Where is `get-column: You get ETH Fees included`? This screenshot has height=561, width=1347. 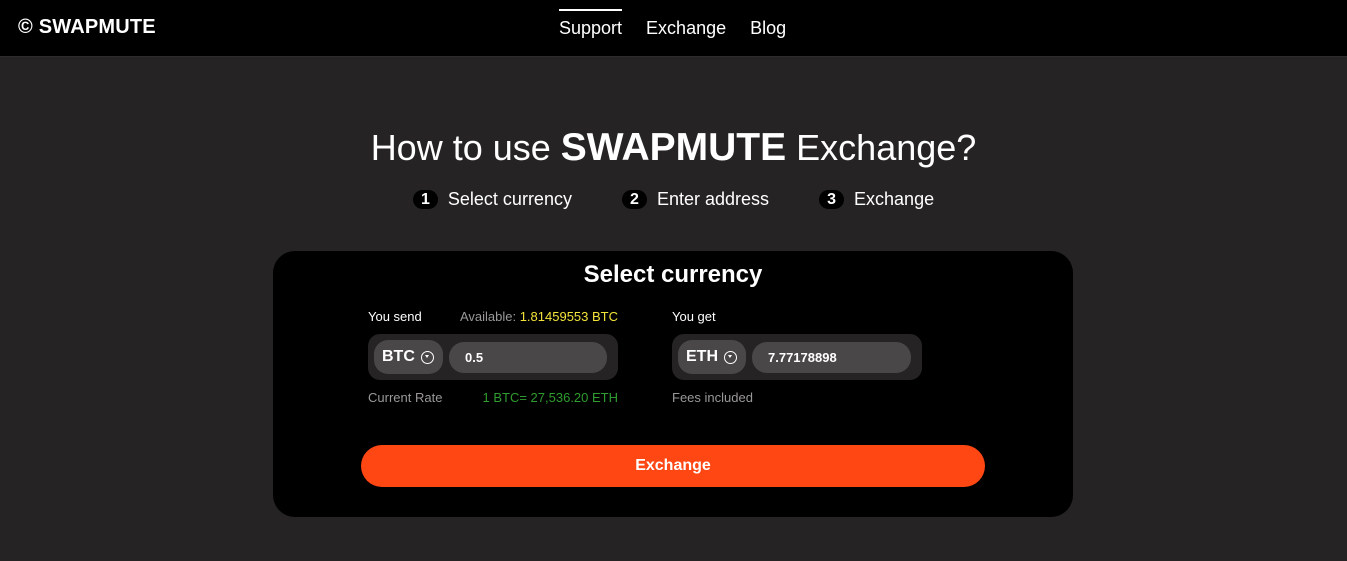
get-column: You get ETH Fees included is located at coordinates (797, 357).